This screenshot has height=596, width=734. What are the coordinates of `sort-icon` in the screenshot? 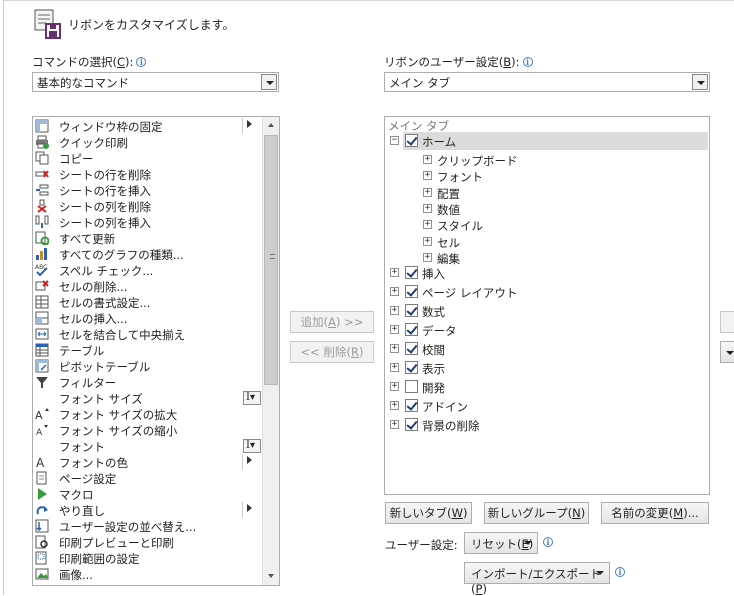 It's located at (42, 526).